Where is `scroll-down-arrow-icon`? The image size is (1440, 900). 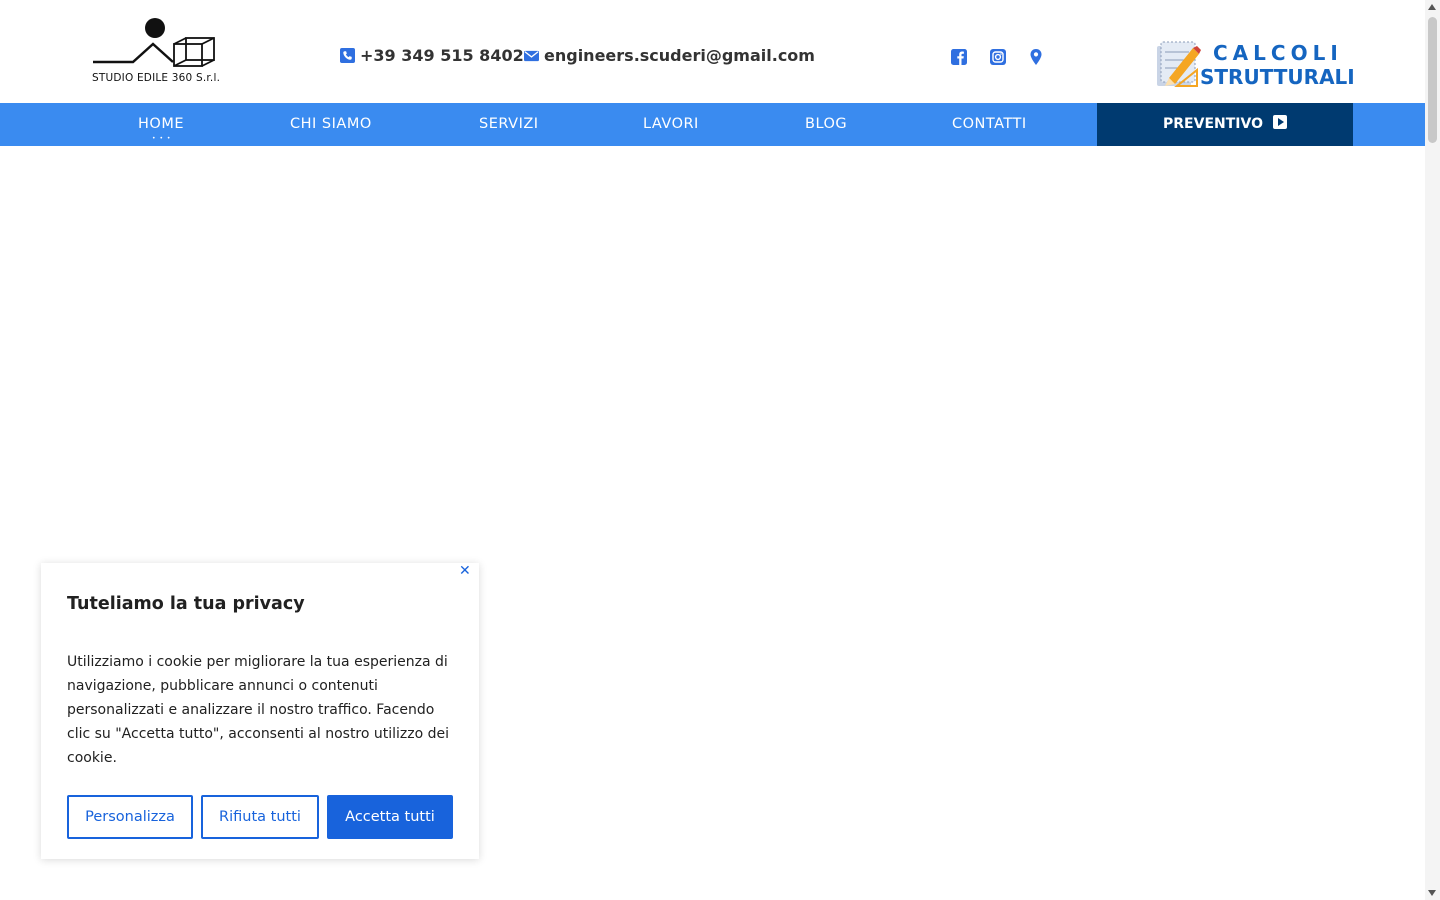 scroll-down-arrow-icon is located at coordinates (1432, 893).